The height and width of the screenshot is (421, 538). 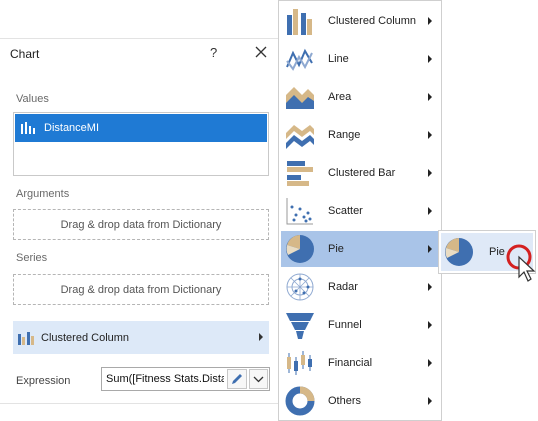 I want to click on menu-item-clustered-bar: Clustered Bar, so click(x=360, y=173).